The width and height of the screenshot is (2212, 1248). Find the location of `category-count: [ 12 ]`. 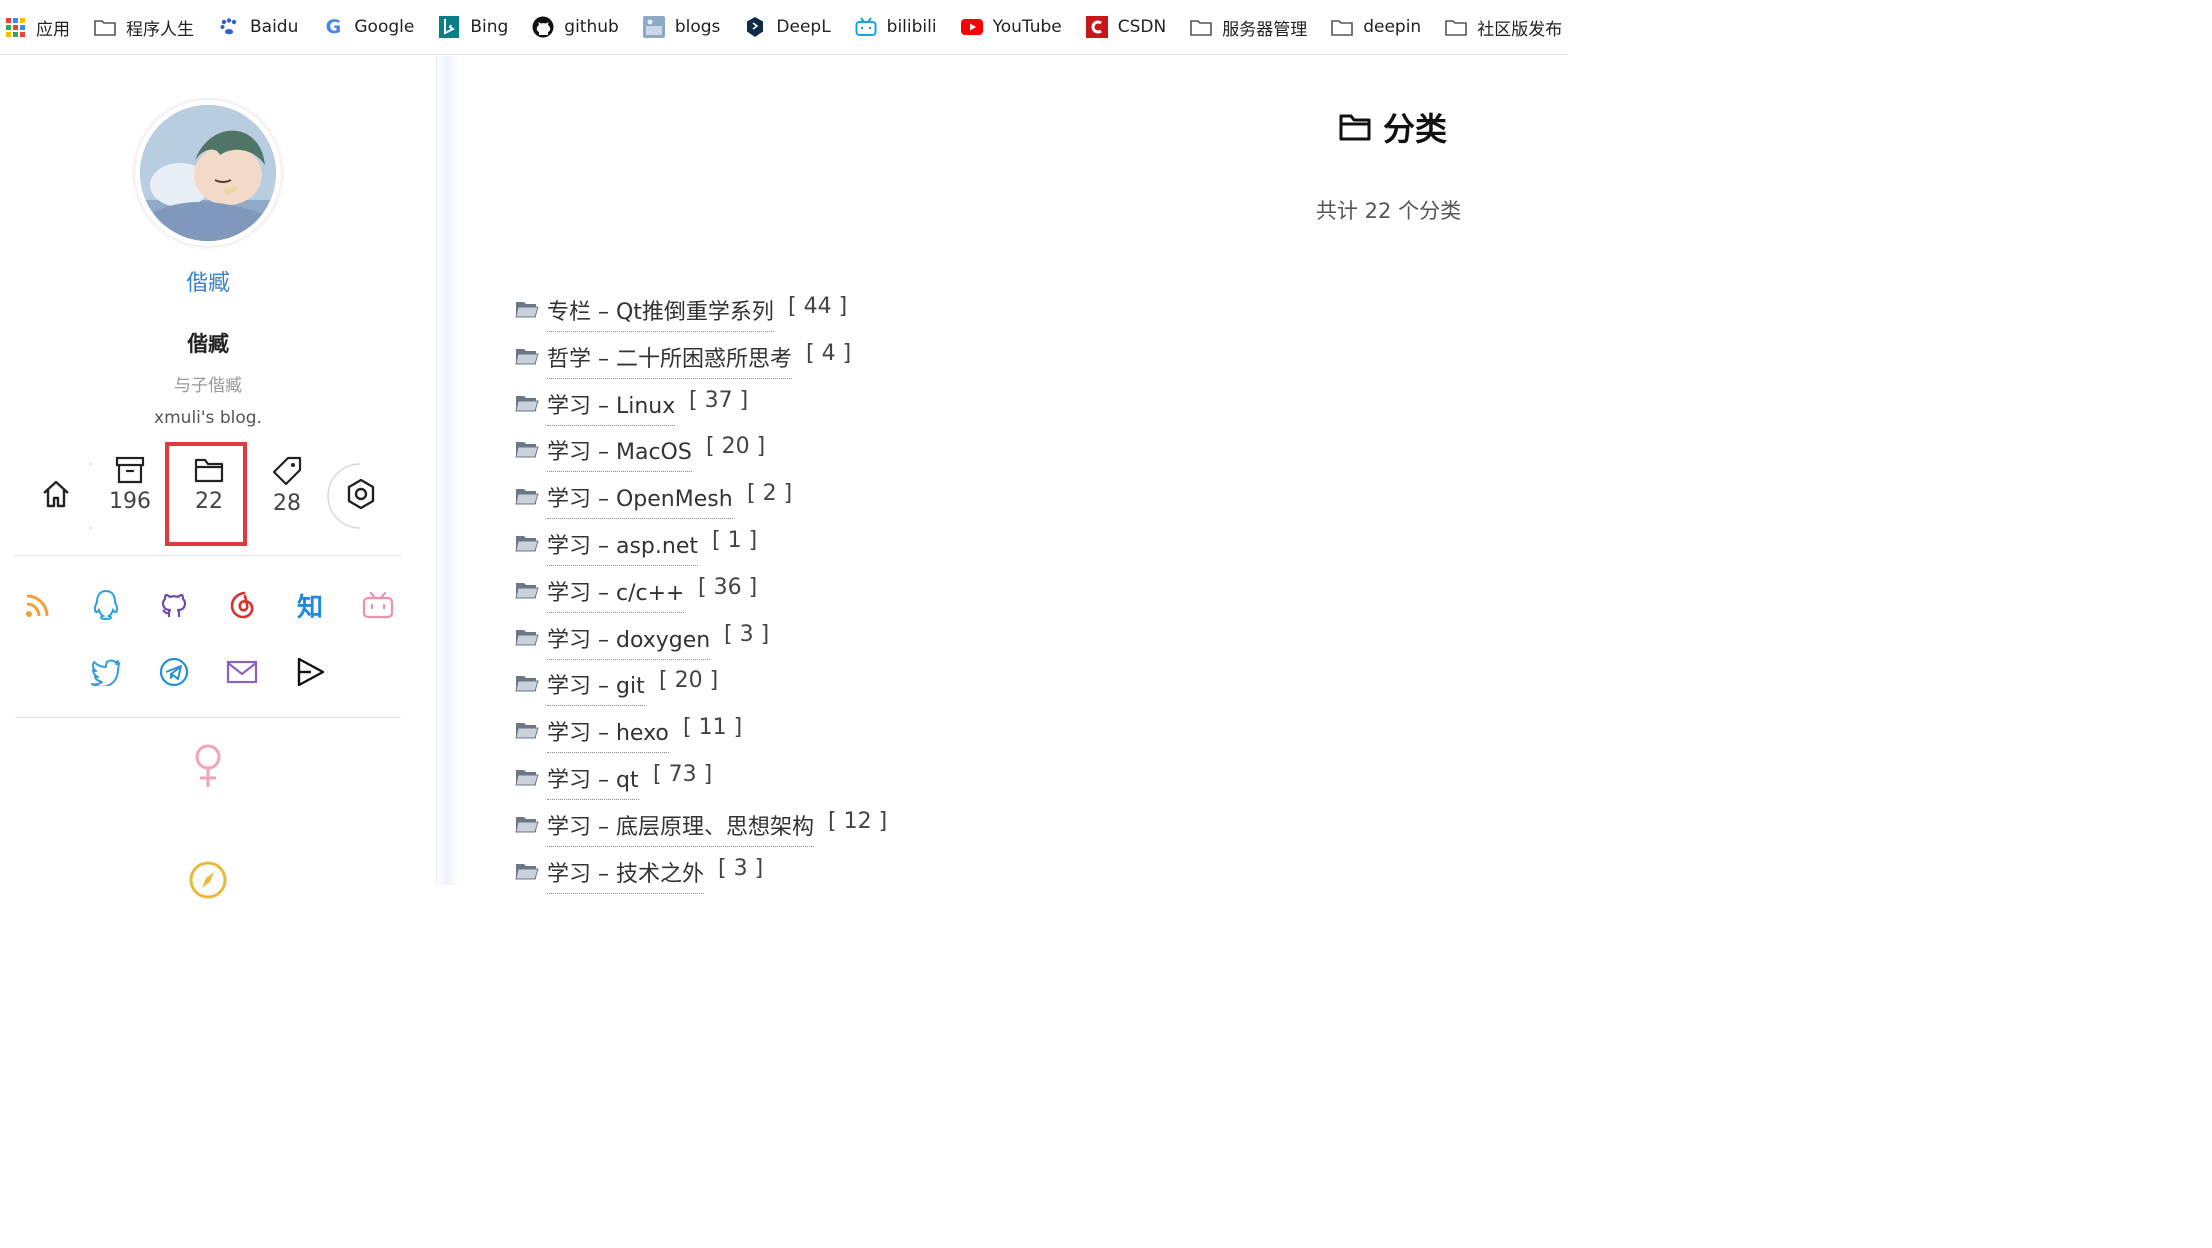

category-count: [ 12 ] is located at coordinates (858, 821).